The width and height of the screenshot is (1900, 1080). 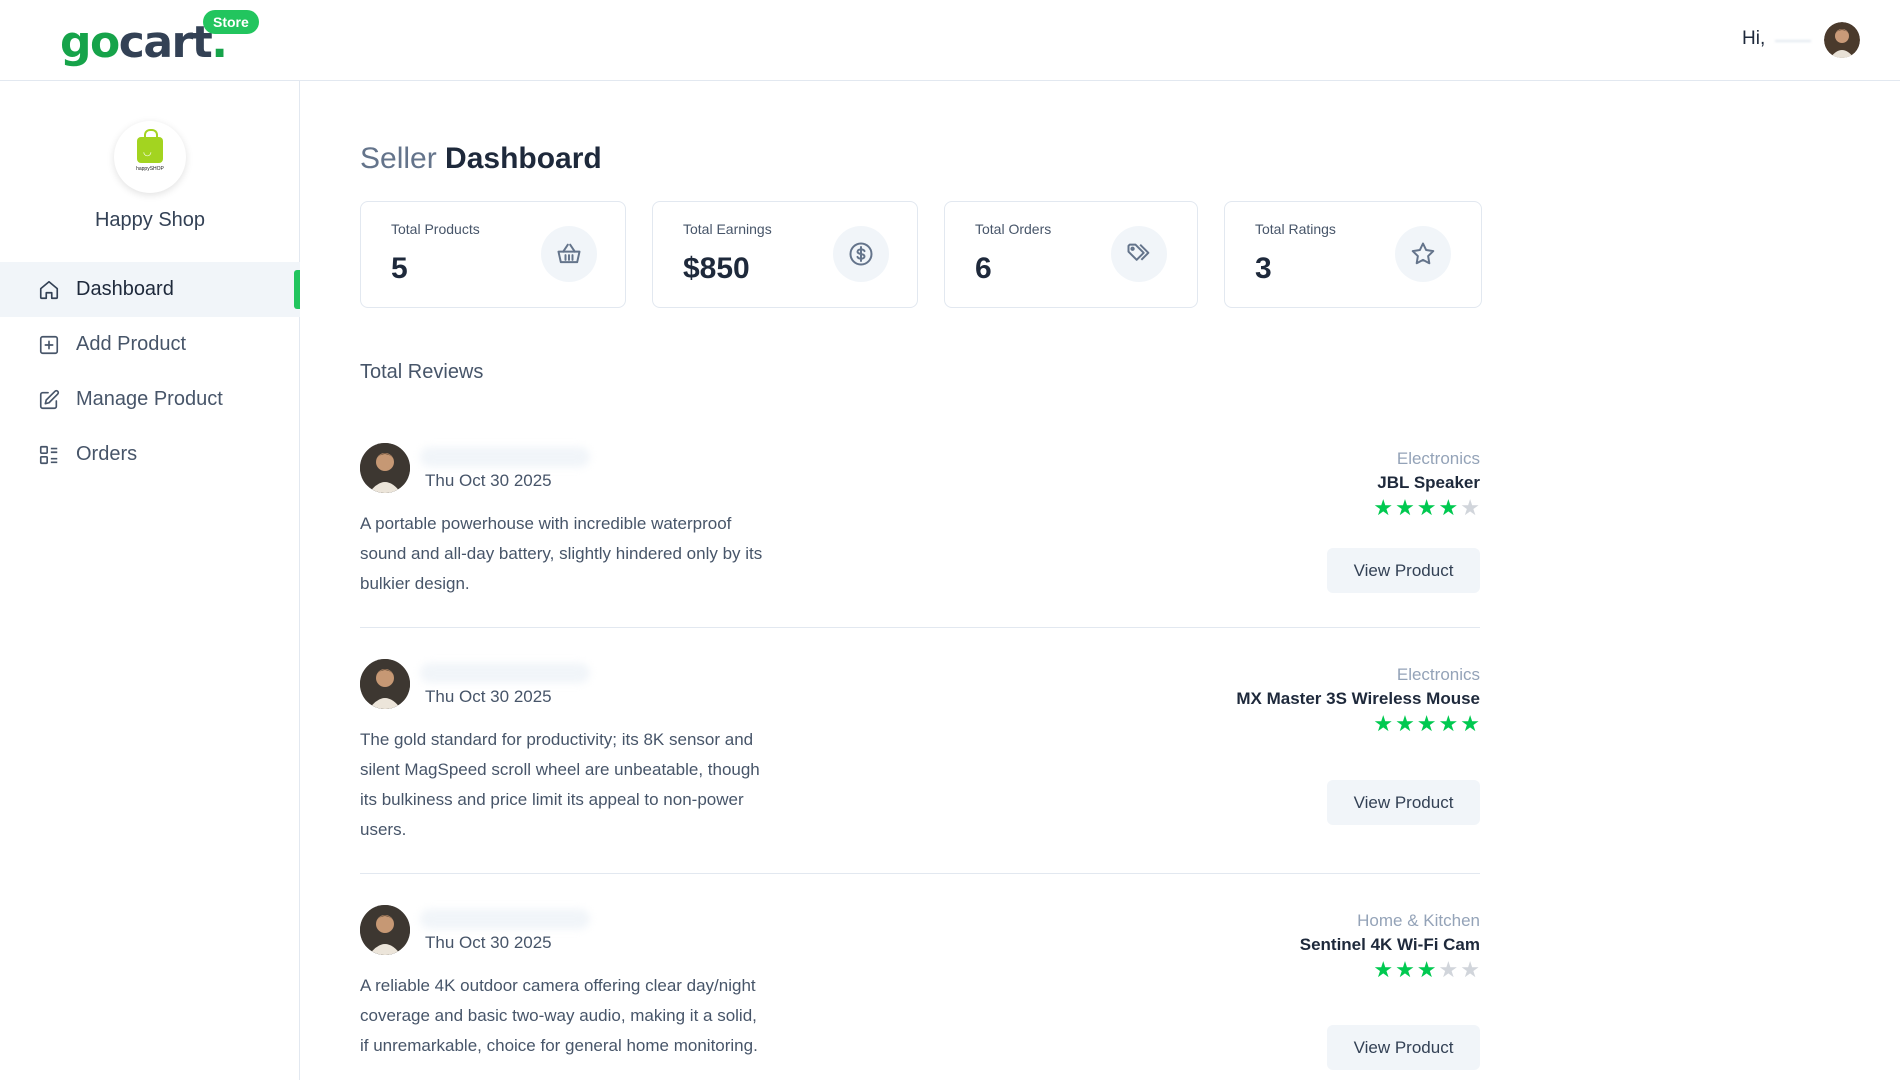 I want to click on stat-label: Total Orders, so click(x=1013, y=229).